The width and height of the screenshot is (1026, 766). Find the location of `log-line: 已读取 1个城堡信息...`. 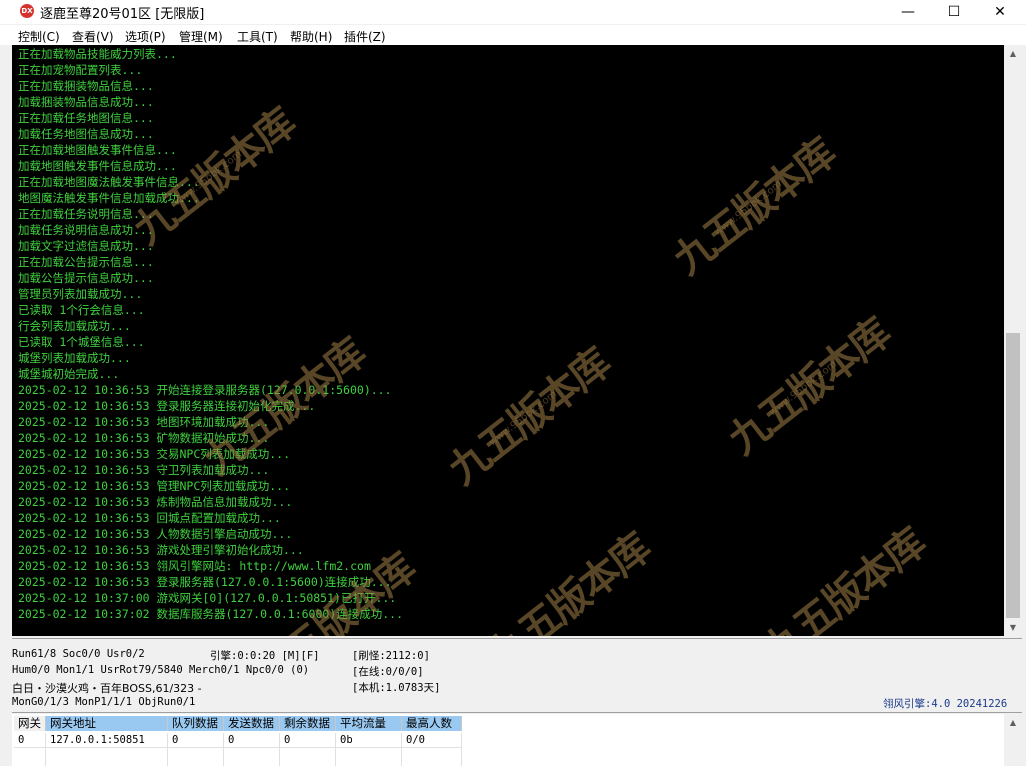

log-line: 已读取 1个城堡信息... is located at coordinates (81, 342).